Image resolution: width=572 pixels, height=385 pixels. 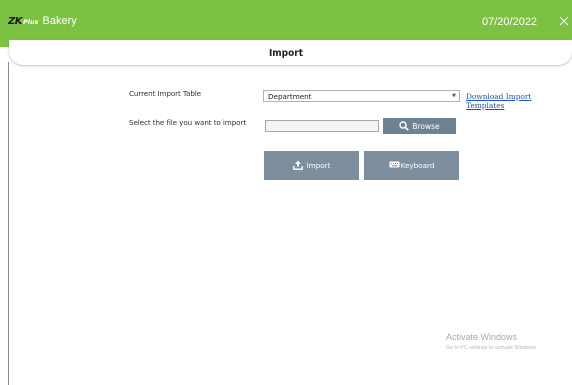 What do you see at coordinates (492, 348) in the screenshot?
I see `activation-watermark-subtitle: Go to PC settings to activate Windows.` at bounding box center [492, 348].